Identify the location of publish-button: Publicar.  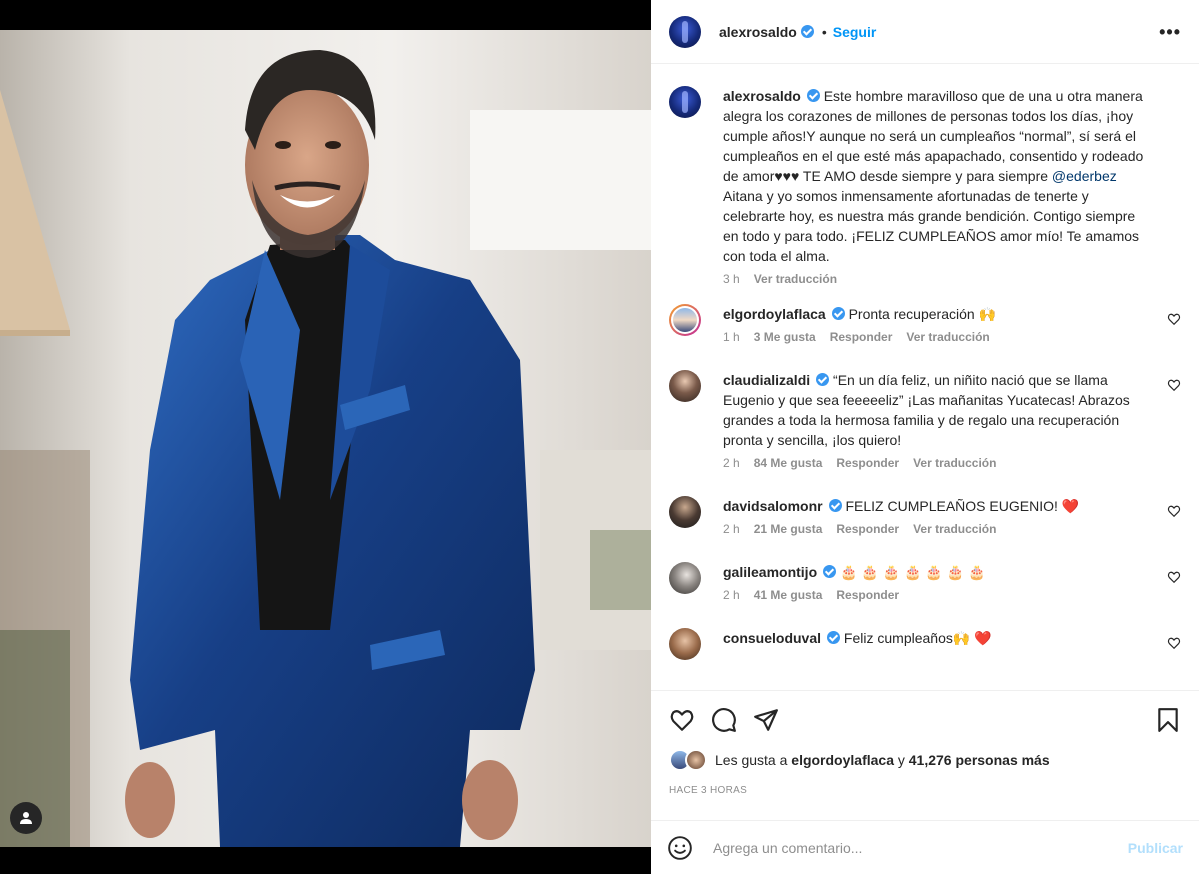
(1155, 848).